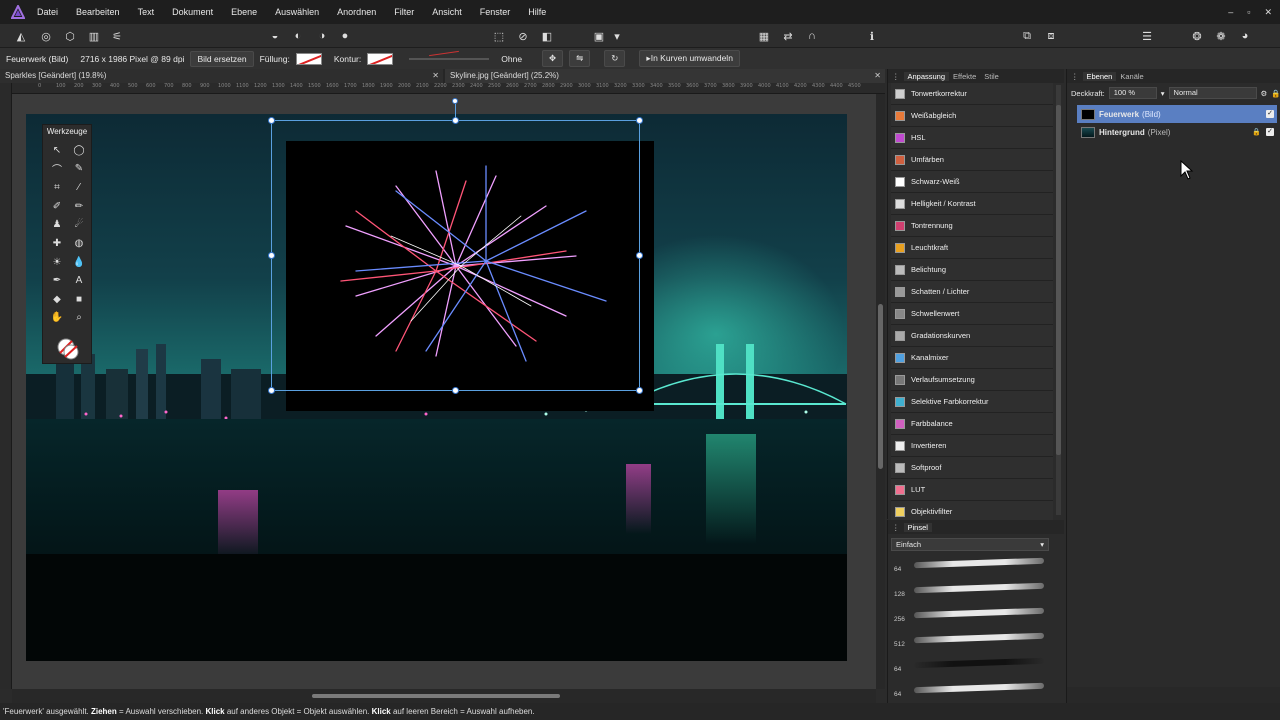 The width and height of the screenshot is (1280, 720). I want to click on rectangle-tool-icon: ■, so click(79, 299).